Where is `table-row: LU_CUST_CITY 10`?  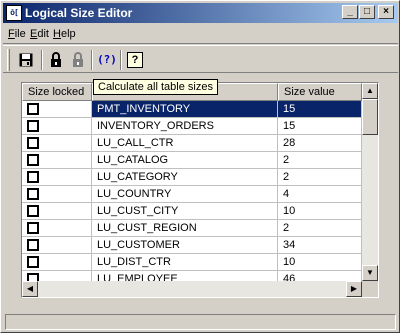
table-row: LU_CUST_CITY 10 is located at coordinates (192, 211).